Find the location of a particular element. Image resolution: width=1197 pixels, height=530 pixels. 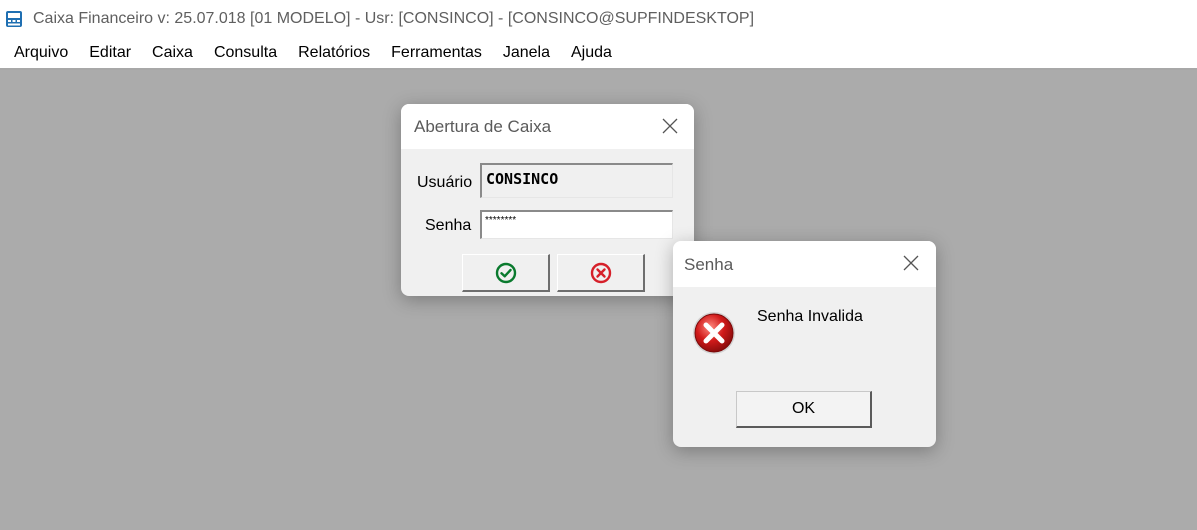

login-dialog-titlebar: Abertura de Caixa is located at coordinates (547, 126).